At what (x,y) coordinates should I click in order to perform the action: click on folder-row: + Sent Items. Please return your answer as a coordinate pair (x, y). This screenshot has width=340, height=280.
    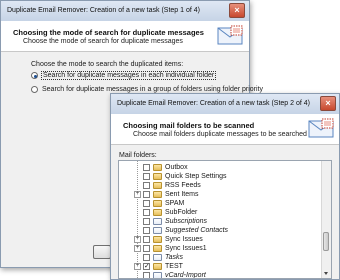
    Looking at the image, I should click on (219, 194).